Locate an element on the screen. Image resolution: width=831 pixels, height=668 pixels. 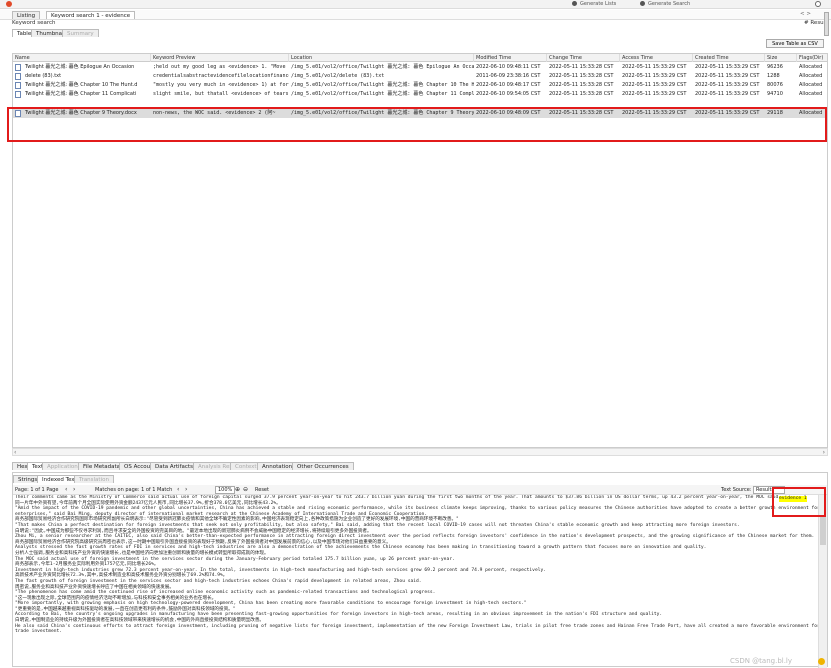
tab-file-metadata: File Metadata is located at coordinates (101, 466).